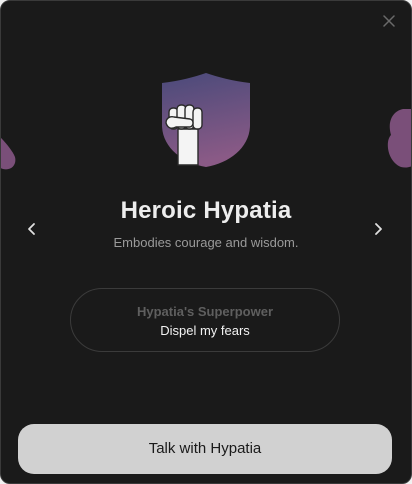  I want to click on close-icon, so click(389, 23).